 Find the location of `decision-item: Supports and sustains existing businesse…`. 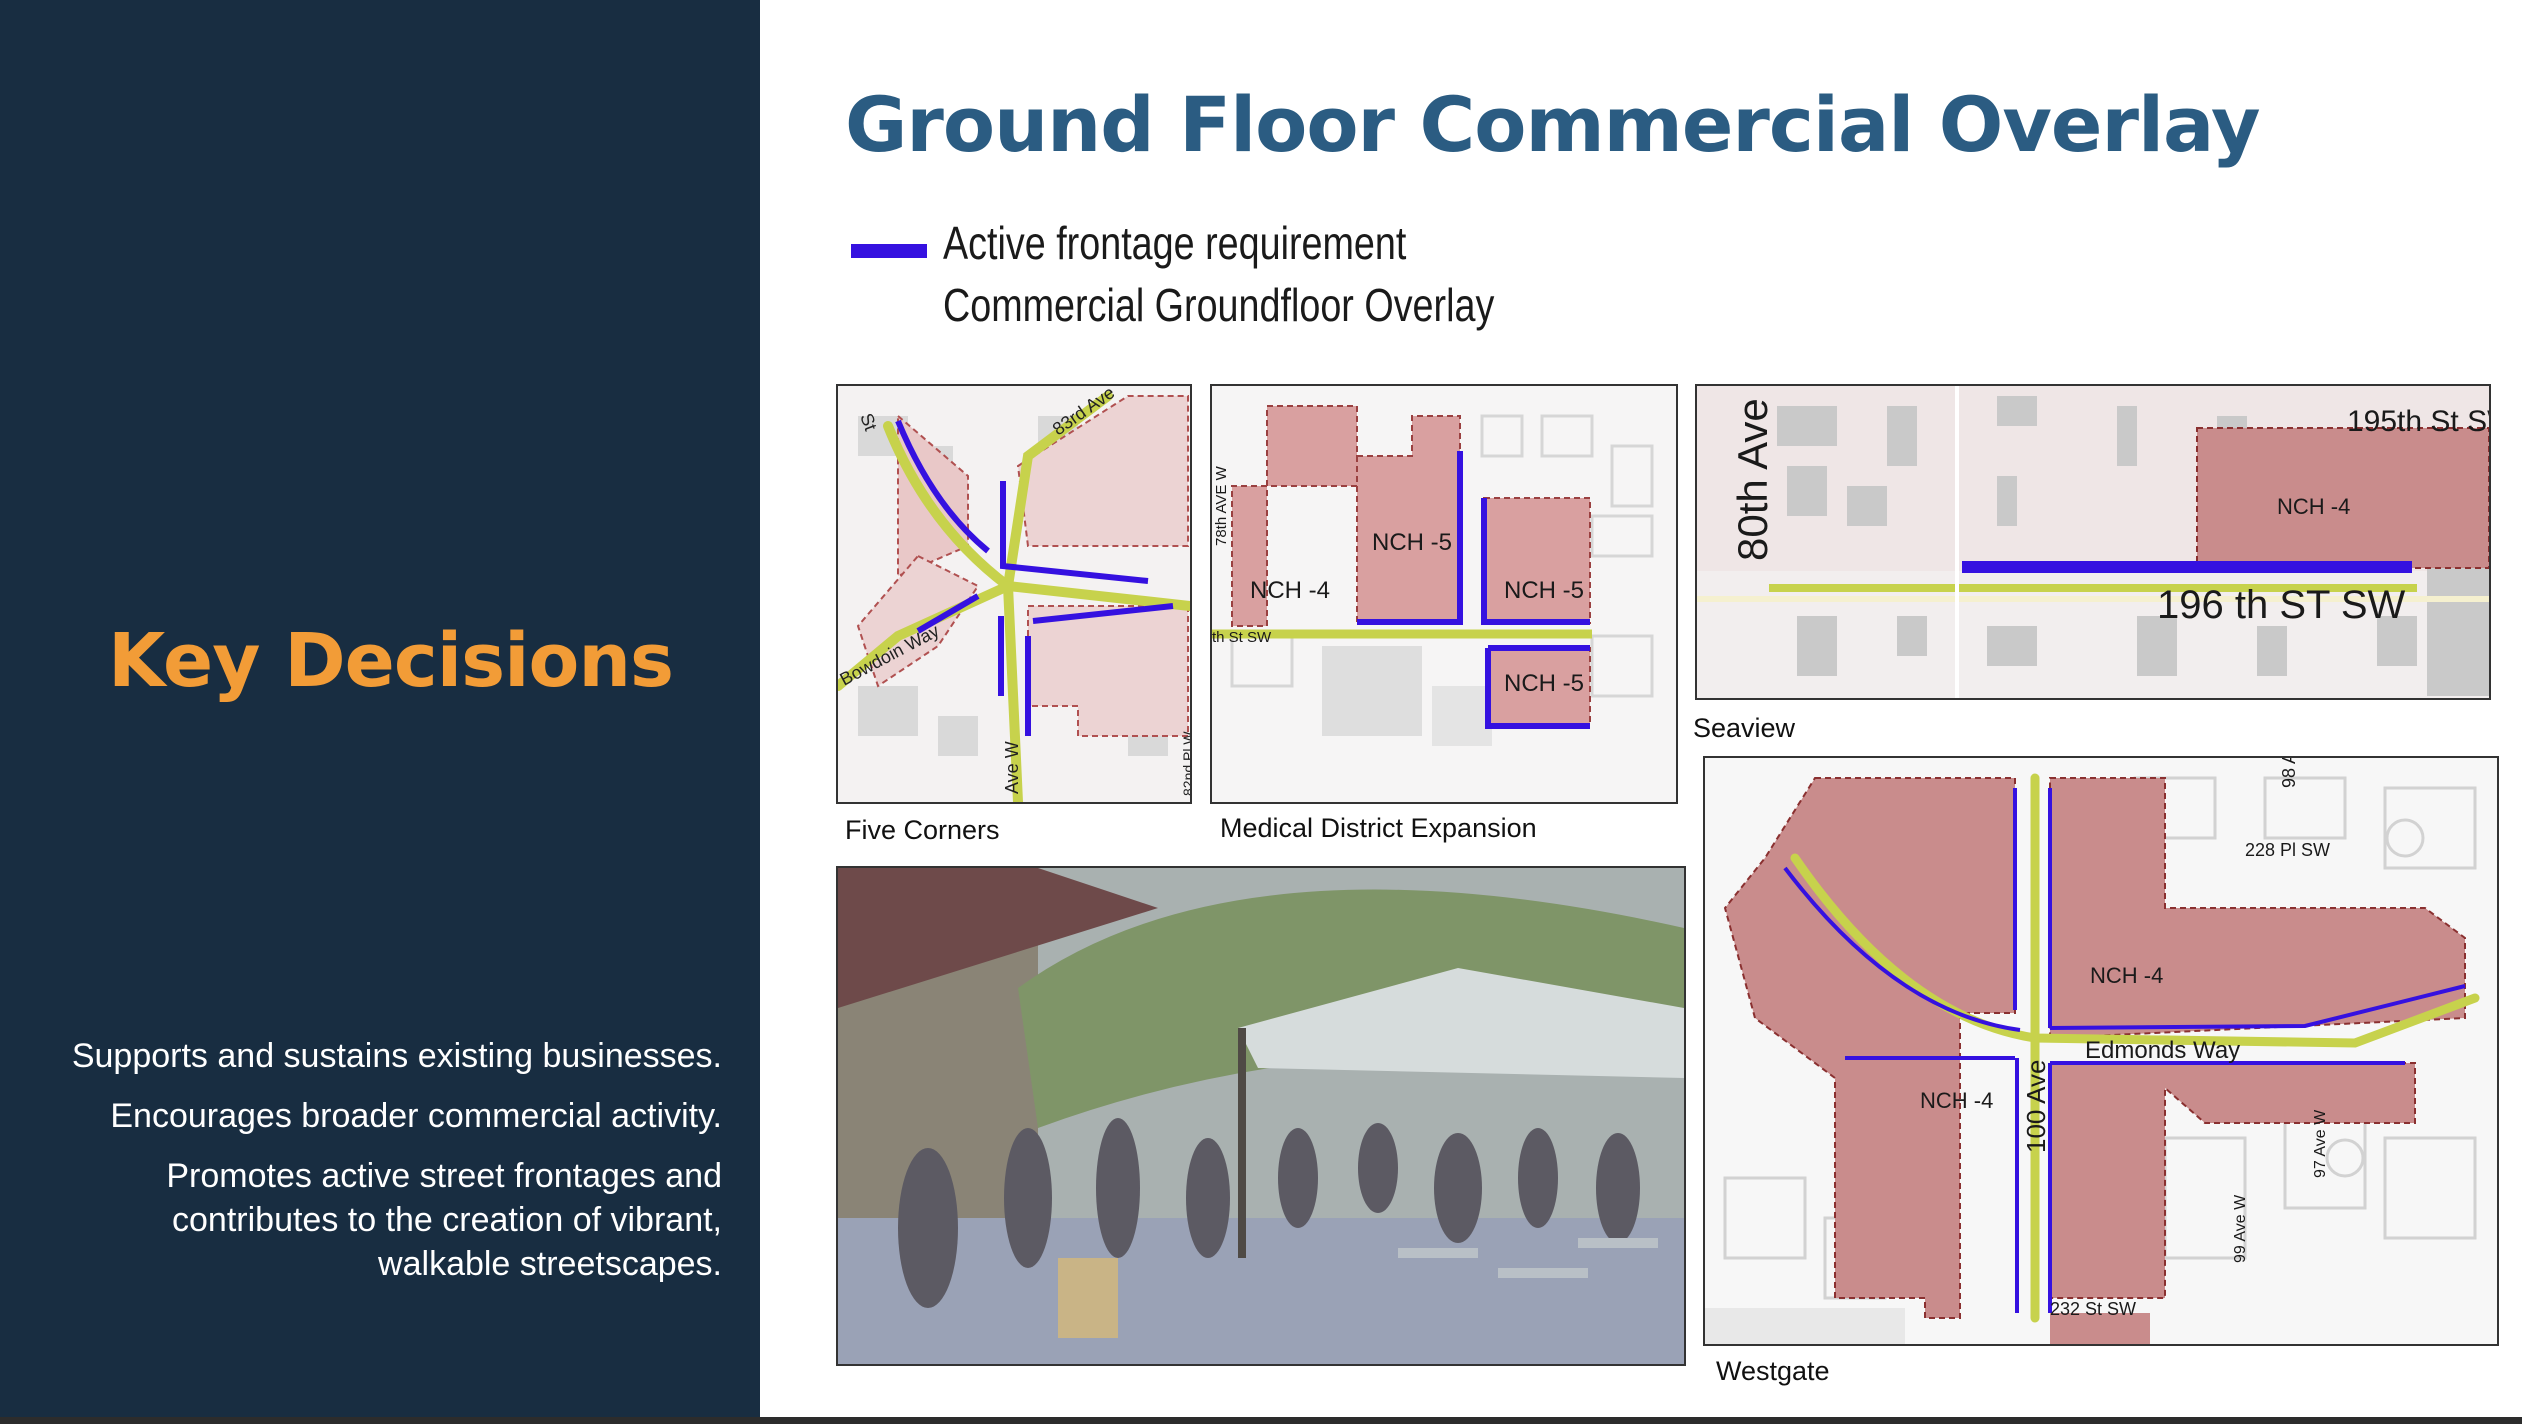

decision-item: Supports and sustains existing businesse… is located at coordinates (396, 1056).